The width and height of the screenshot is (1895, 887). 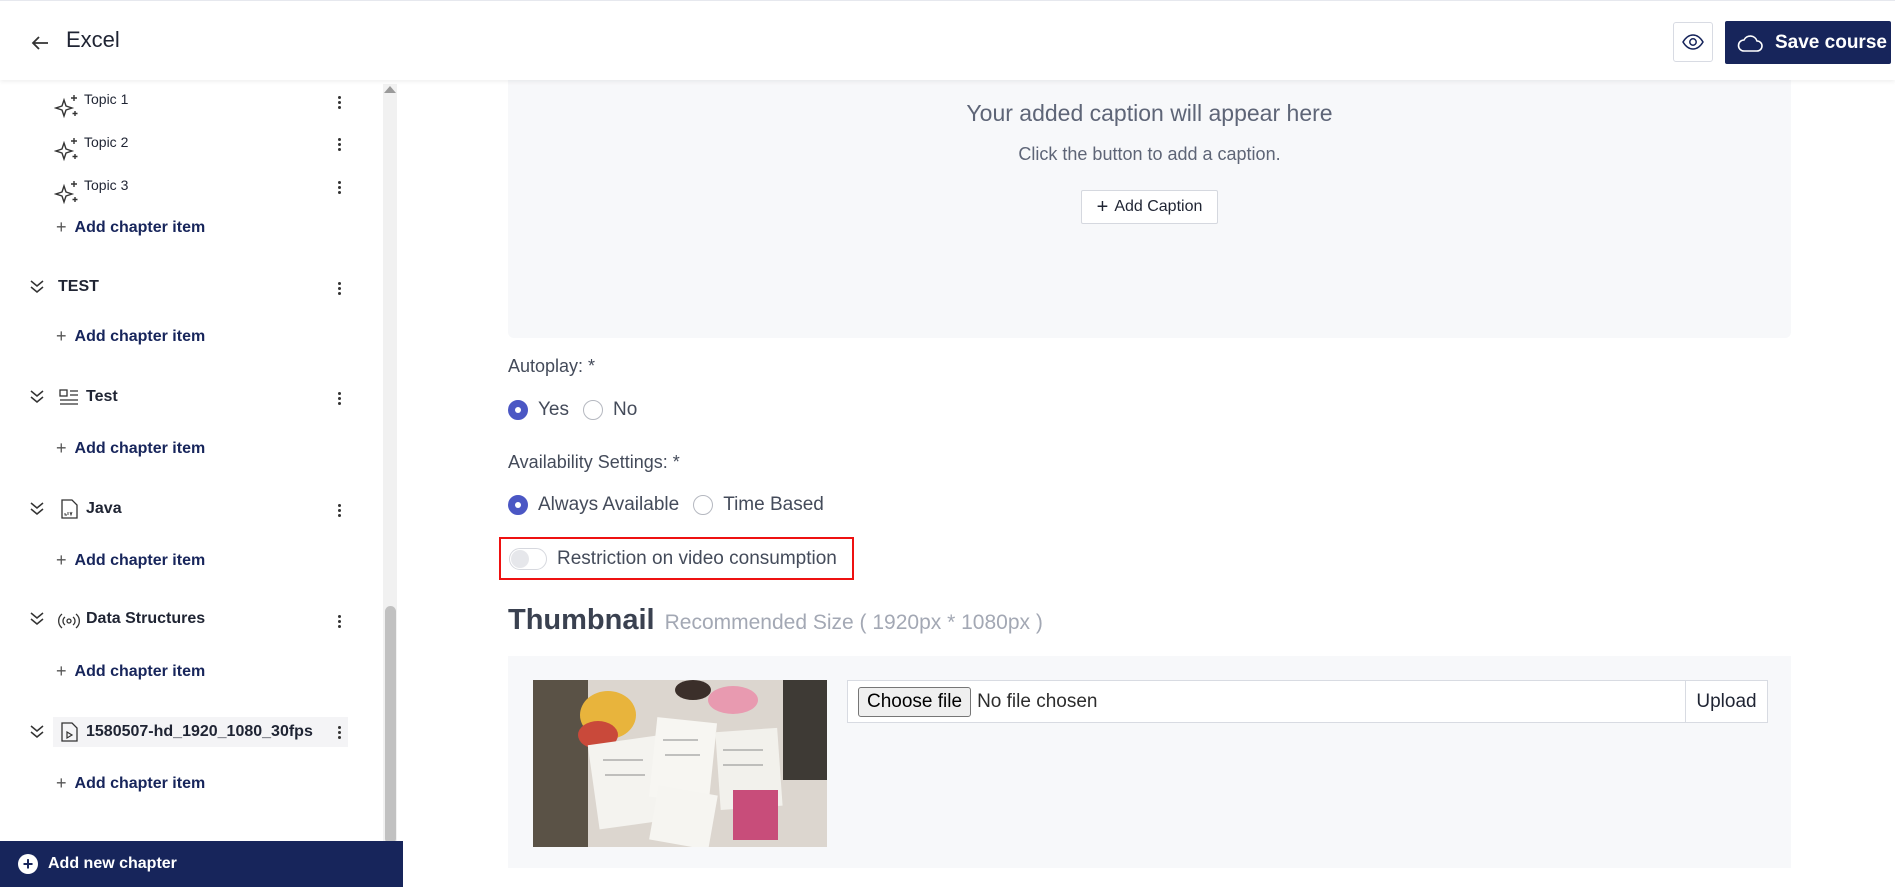 I want to click on topic-item: Topic 1, so click(x=204, y=103).